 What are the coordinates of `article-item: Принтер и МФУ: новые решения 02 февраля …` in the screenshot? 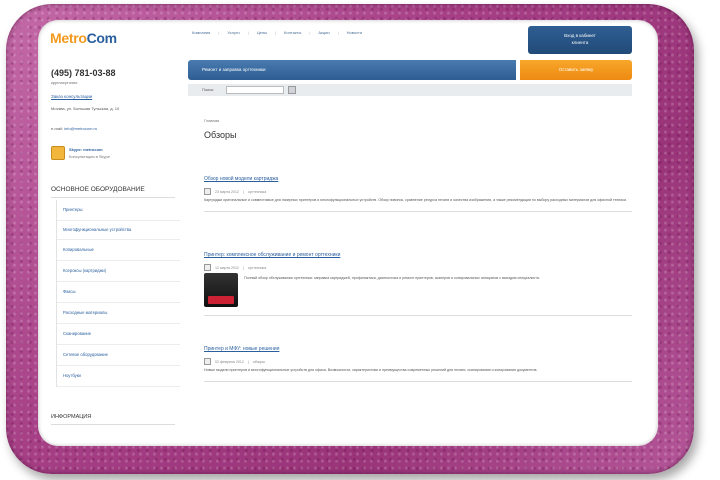 It's located at (418, 364).